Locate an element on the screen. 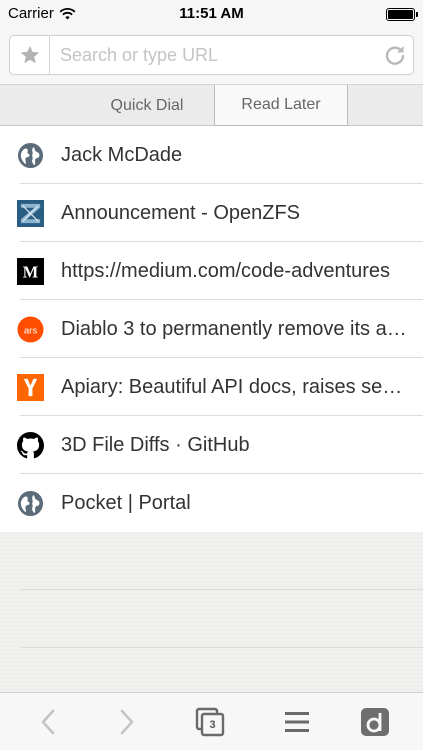  item-title: 3D File Diffs · GitHub is located at coordinates (155, 445).